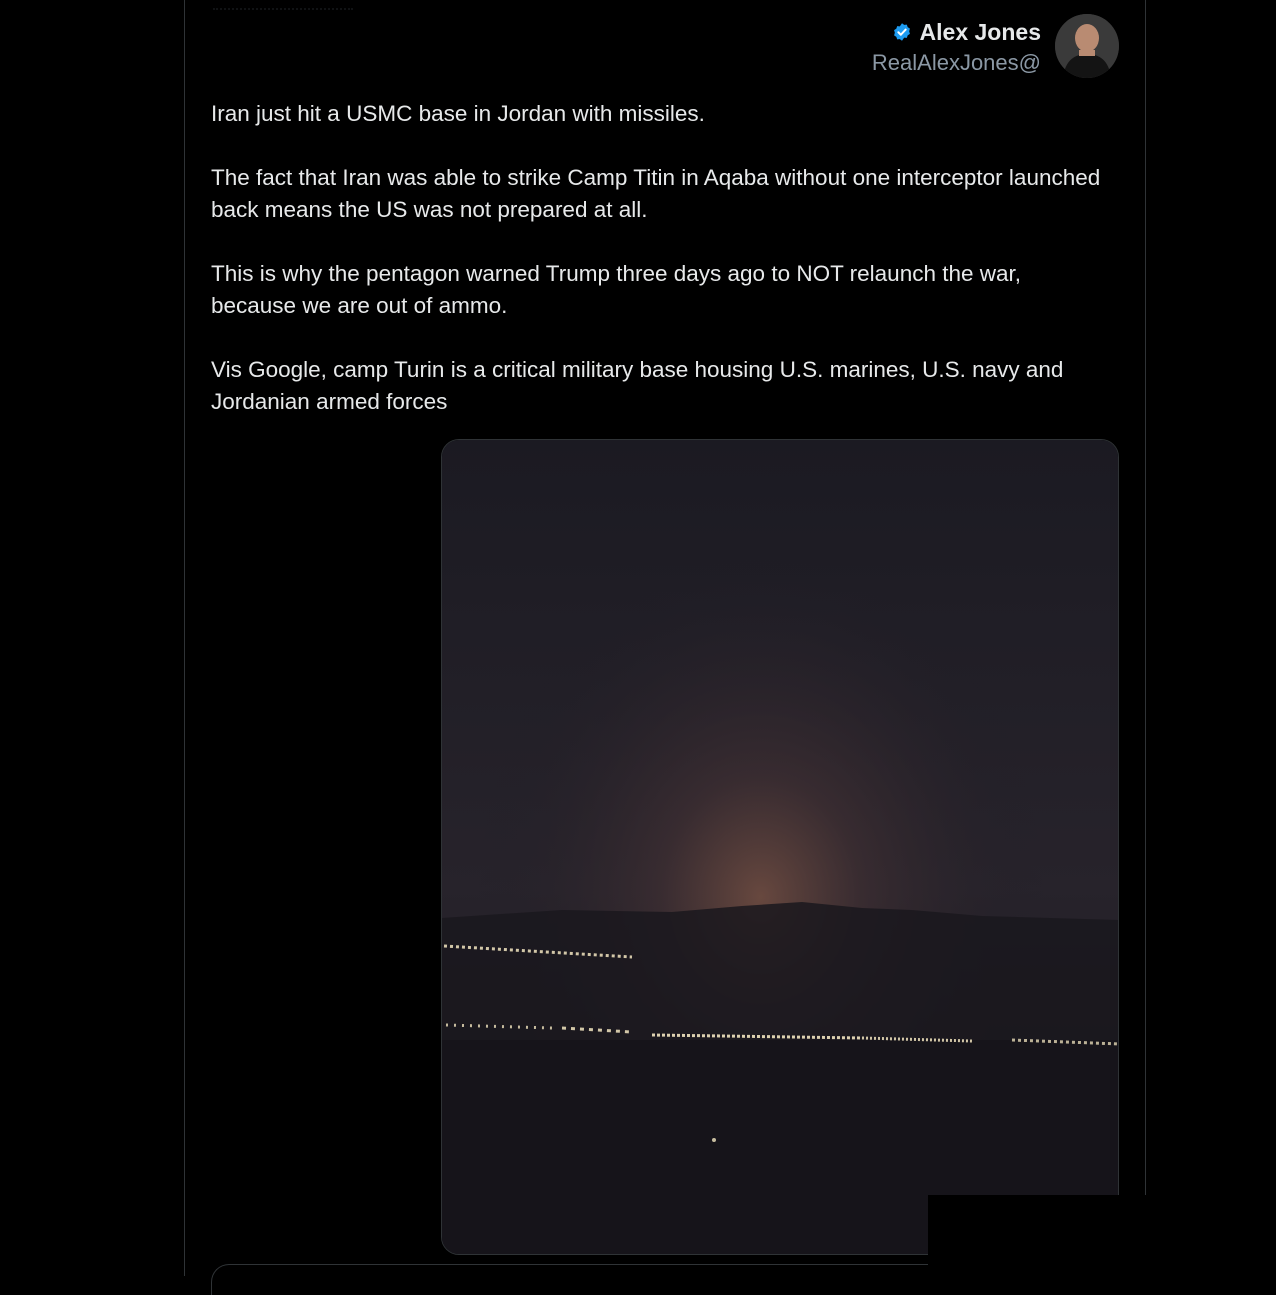  What do you see at coordinates (1102, 1235) in the screenshot?
I see `corner-mask` at bounding box center [1102, 1235].